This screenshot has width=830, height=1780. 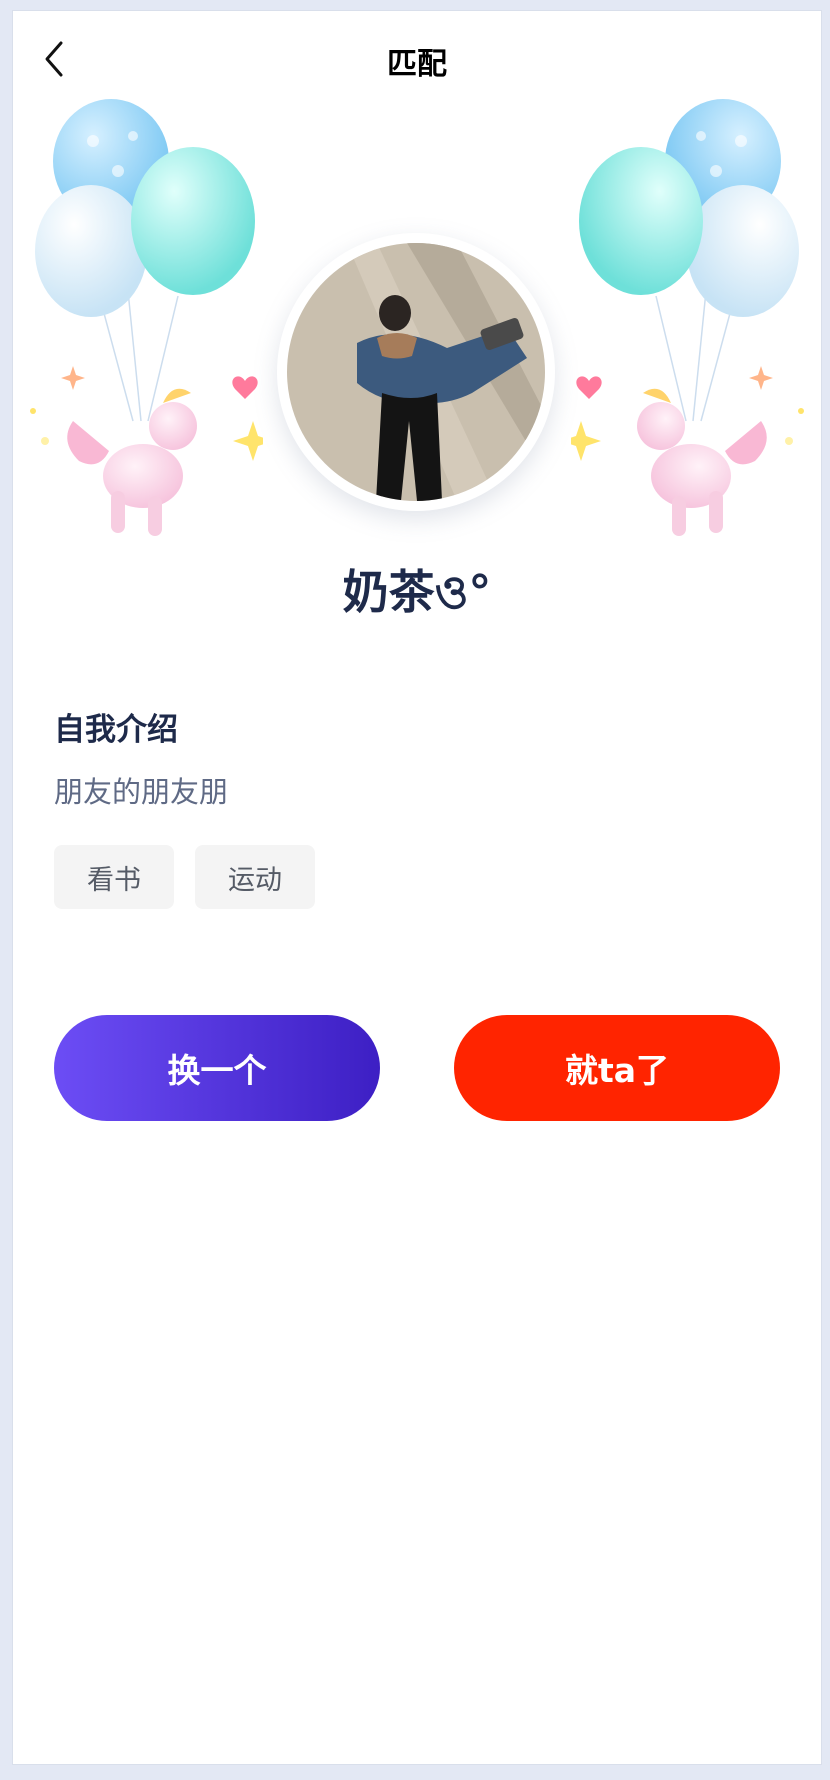 I want to click on swap-button: 换一个, so click(x=217, y=1068).